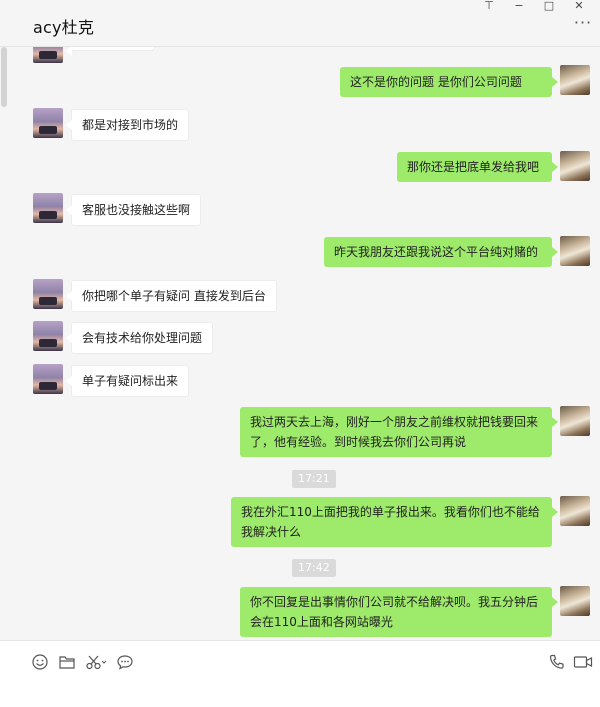 The image size is (600, 707). I want to click on close-button: ✕, so click(579, 6).